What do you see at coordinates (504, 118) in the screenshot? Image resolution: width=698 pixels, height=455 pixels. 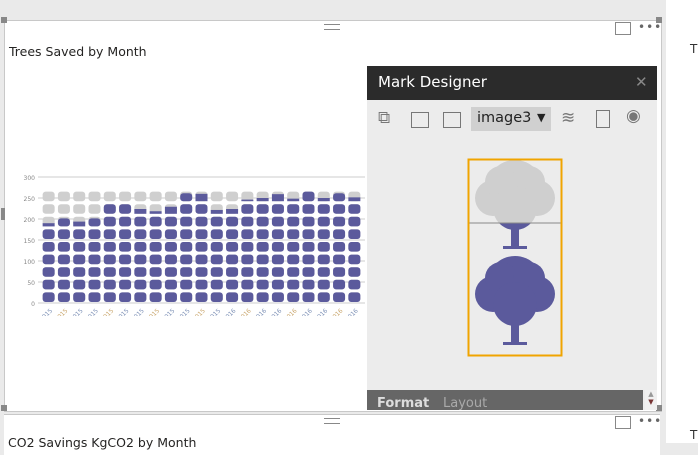 I see `dropdown-value: image3` at bounding box center [504, 118].